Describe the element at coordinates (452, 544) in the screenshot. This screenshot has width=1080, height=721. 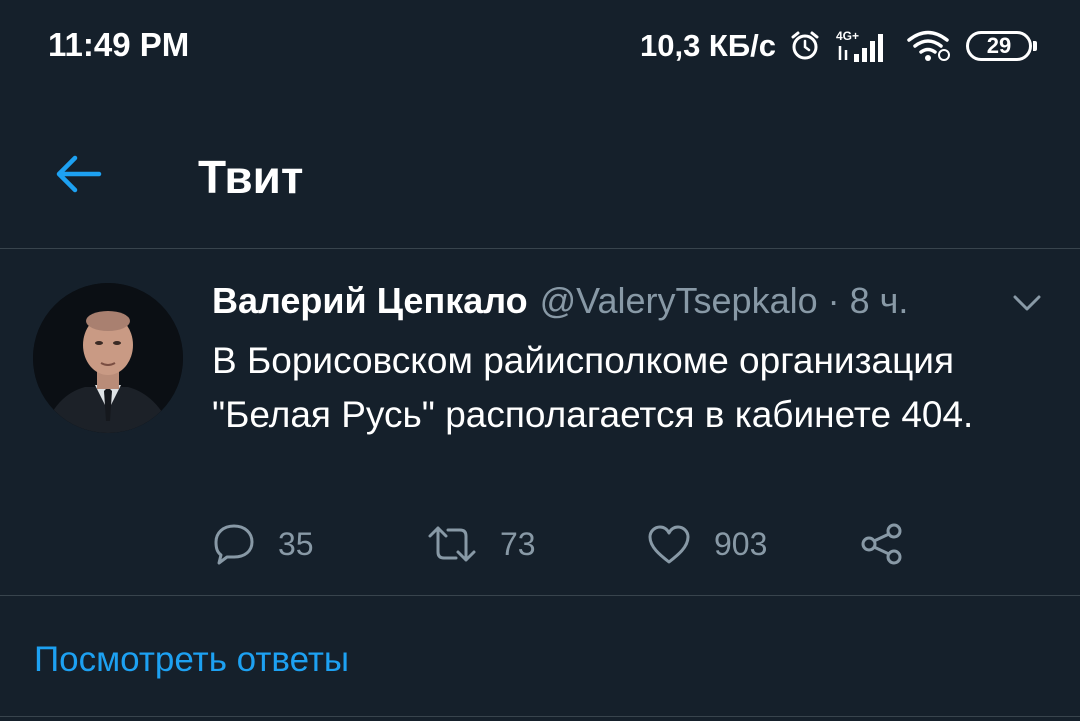
I see `retweet-icon` at that location.